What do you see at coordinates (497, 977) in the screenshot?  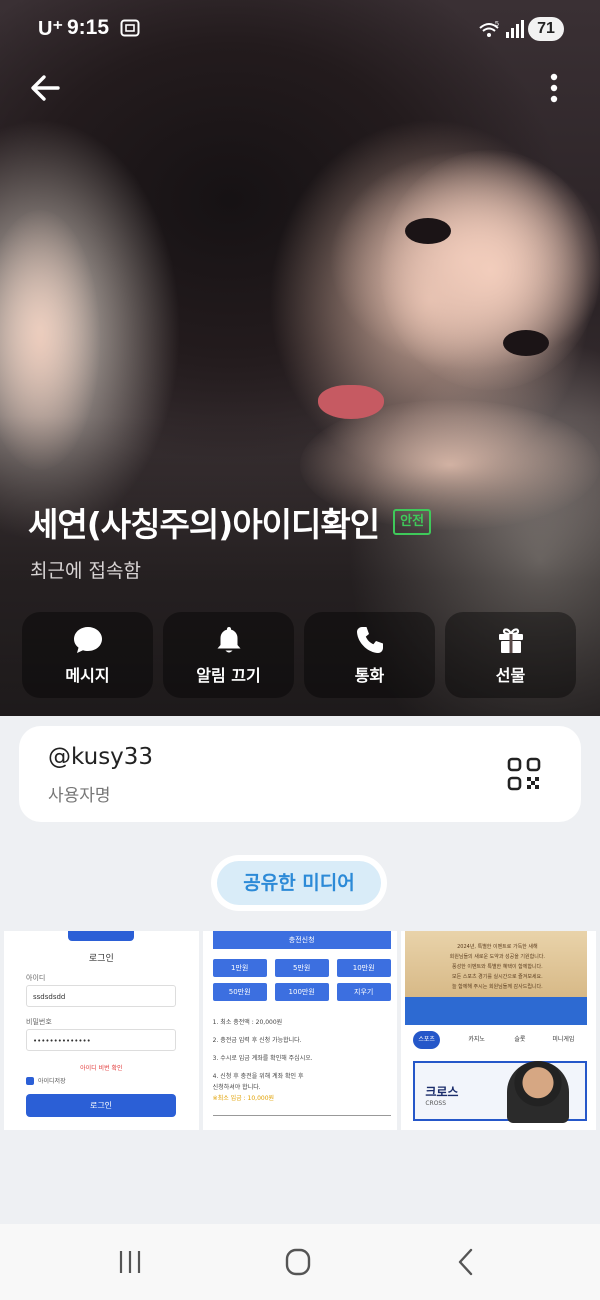 I see `banner-line: 모든 스포츠 경기를 실시간으로 즐겨보세요.` at bounding box center [497, 977].